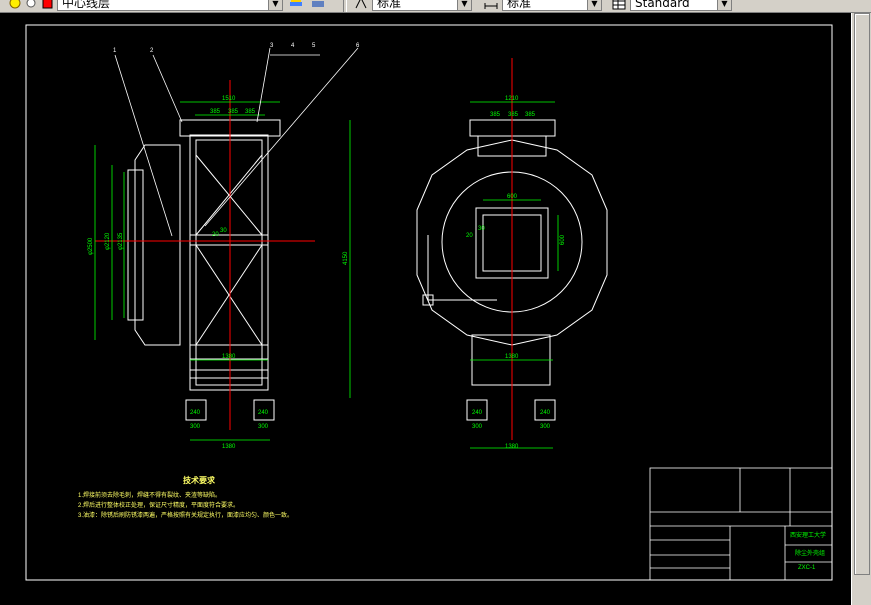  Describe the element at coordinates (662, 5) in the screenshot. I see `table-style-value: Standard` at that location.